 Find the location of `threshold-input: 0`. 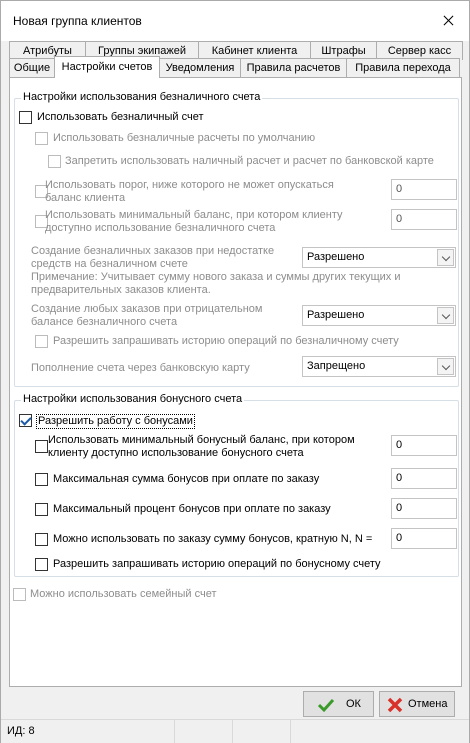

threshold-input: 0 is located at coordinates (424, 189).